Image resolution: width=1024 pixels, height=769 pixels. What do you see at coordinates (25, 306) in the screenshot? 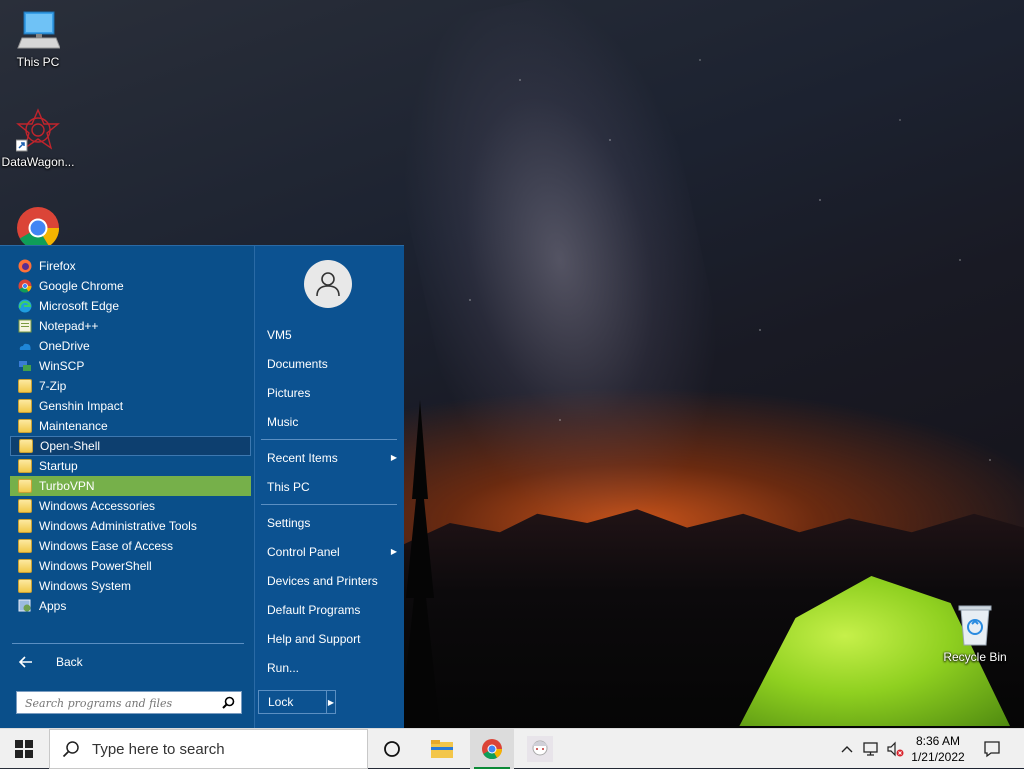
I see `edge-icon` at bounding box center [25, 306].